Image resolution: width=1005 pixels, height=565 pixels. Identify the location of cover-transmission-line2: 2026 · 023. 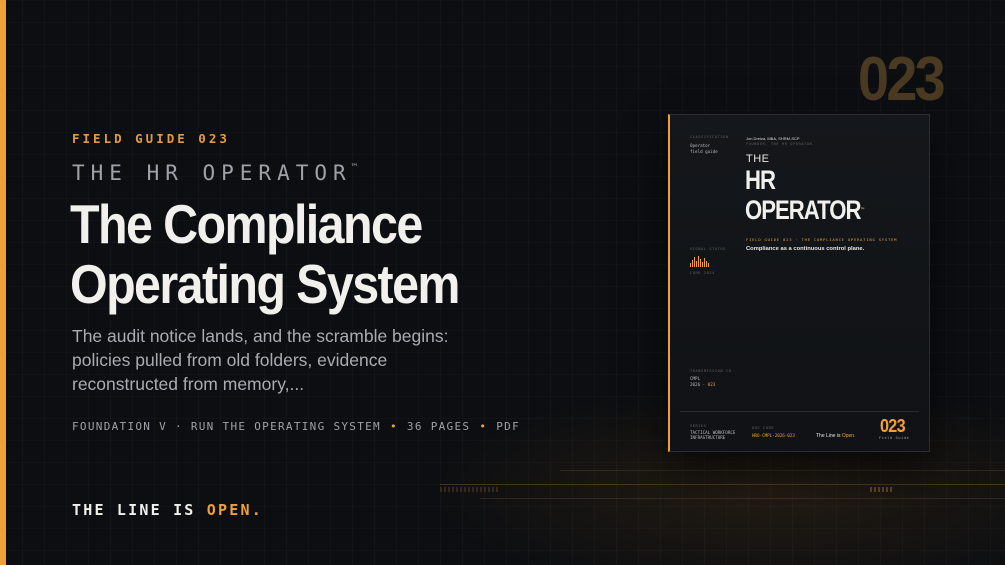
(703, 384).